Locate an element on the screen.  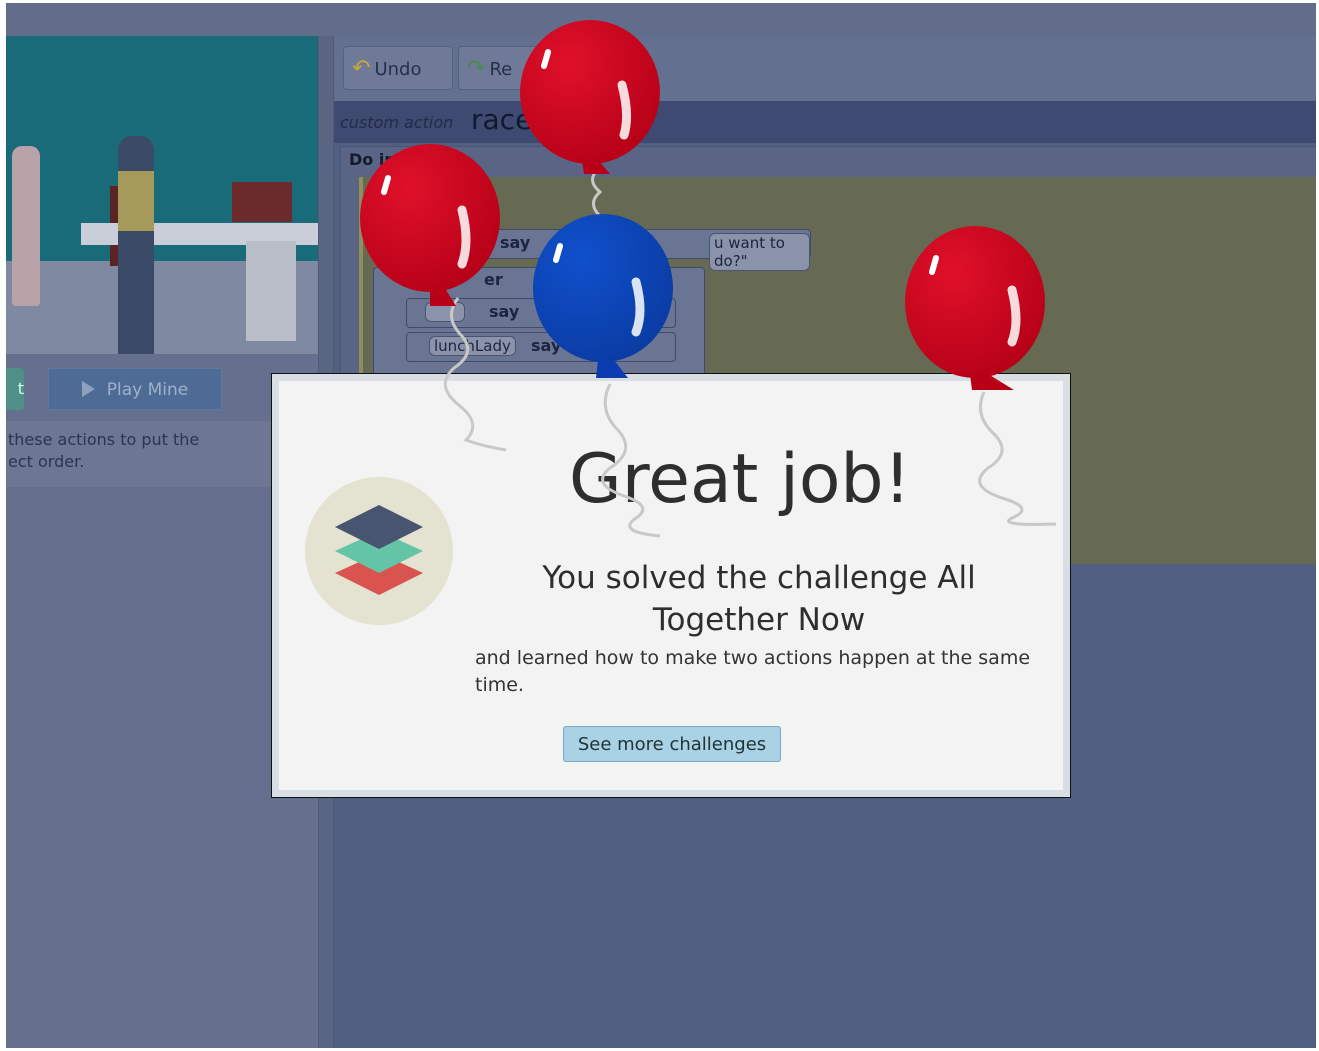
scene-viewport is located at coordinates (162, 195).